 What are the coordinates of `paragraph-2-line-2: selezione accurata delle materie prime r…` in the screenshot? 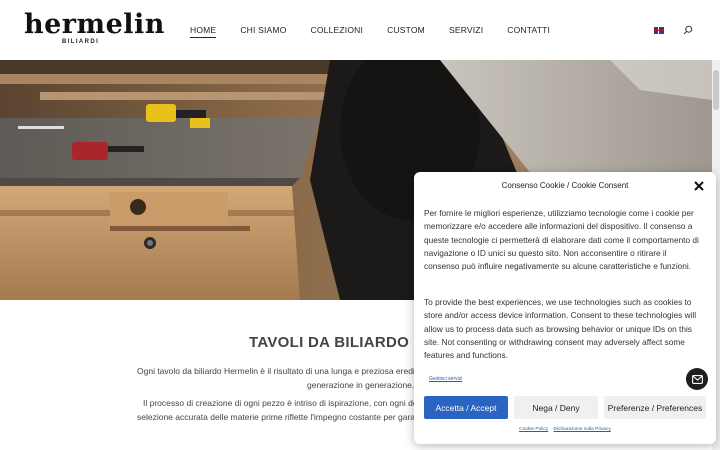 It's located at (278, 417).